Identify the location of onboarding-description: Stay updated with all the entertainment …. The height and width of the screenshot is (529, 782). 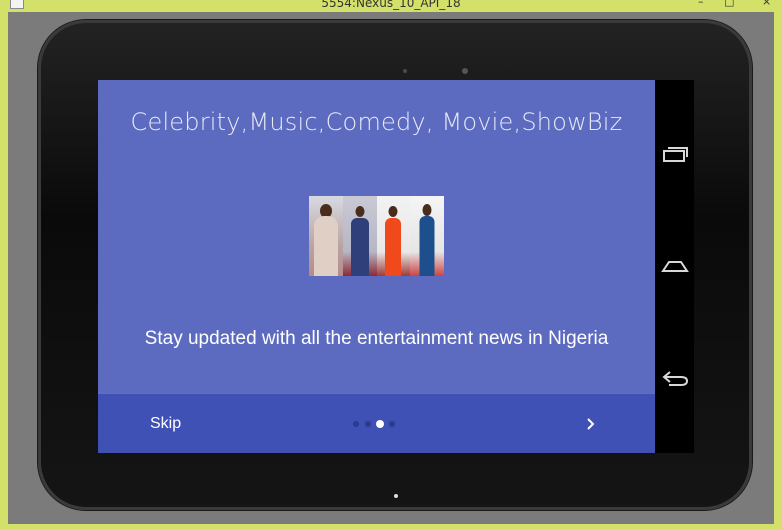
(376, 338).